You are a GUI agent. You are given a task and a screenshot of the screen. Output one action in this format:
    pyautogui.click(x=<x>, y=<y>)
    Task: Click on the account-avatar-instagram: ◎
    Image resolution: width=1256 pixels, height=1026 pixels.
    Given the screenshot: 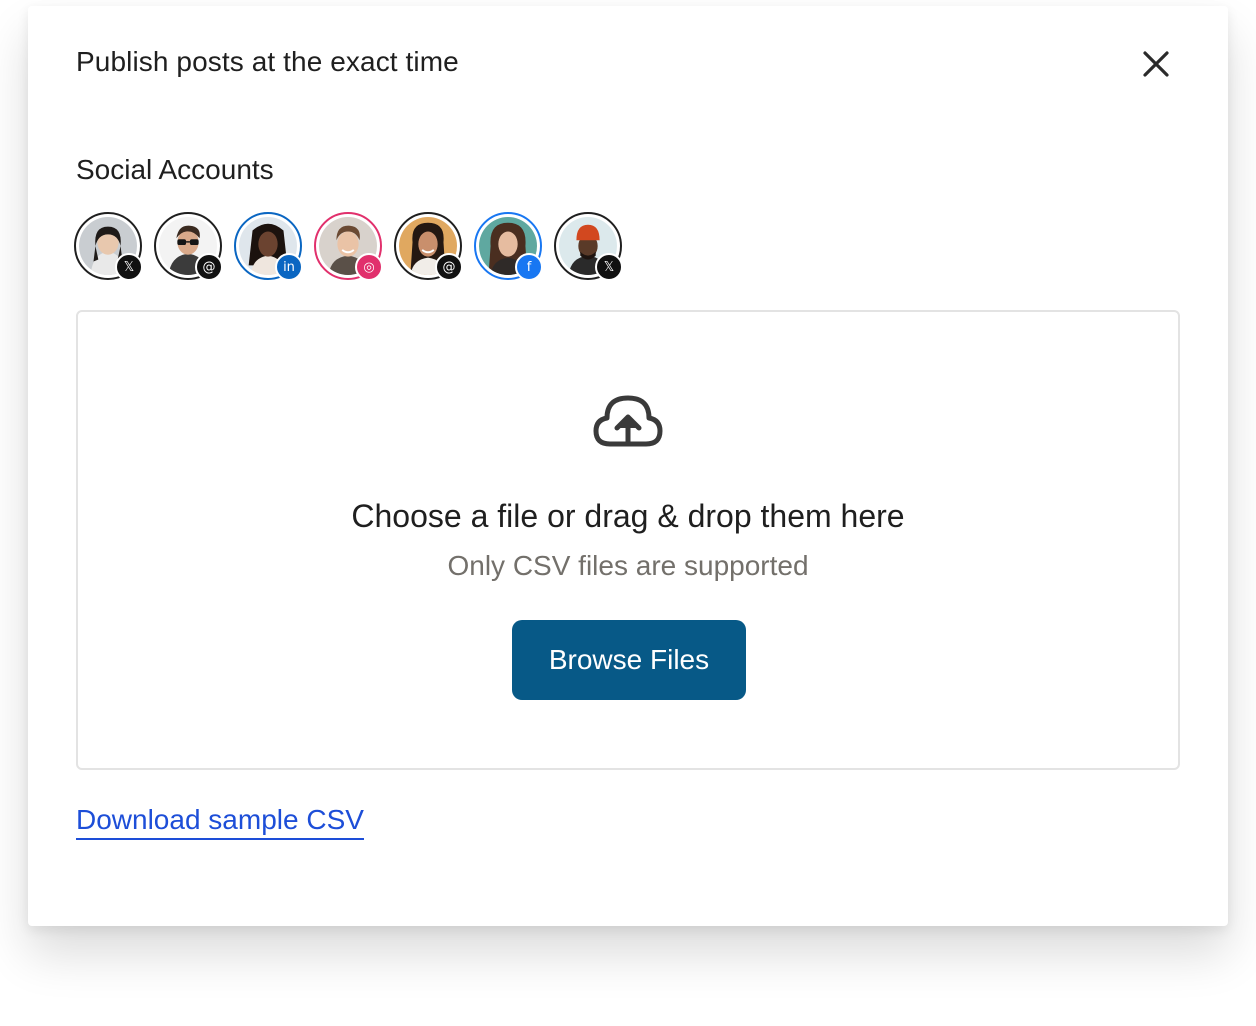 What is the action you would take?
    pyautogui.click(x=348, y=246)
    